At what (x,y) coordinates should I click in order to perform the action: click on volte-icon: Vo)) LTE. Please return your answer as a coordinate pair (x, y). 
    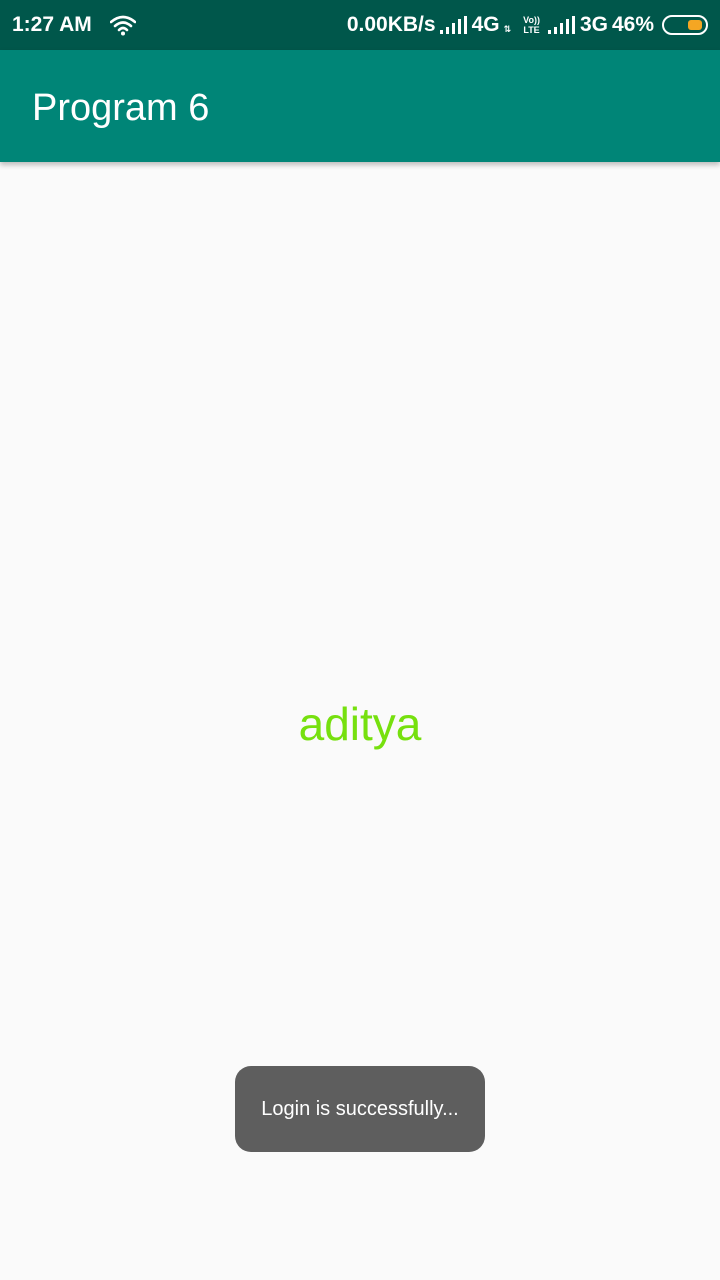
    Looking at the image, I should click on (531, 25).